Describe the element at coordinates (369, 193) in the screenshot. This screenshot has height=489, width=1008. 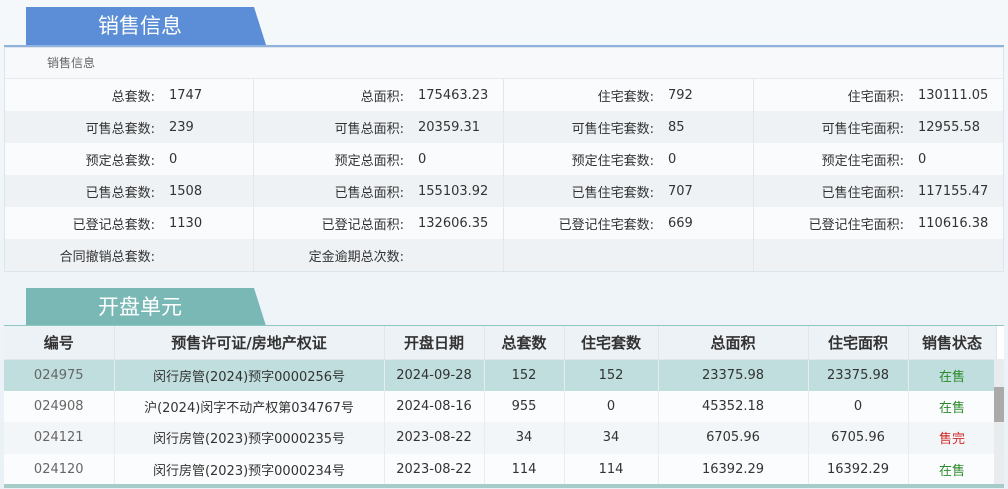
I see `stat-label: 已售总面积:` at that location.